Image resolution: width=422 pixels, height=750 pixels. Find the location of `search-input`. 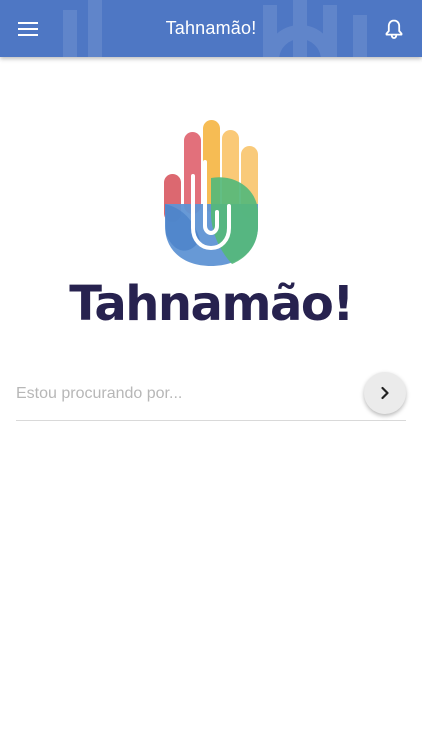

search-input is located at coordinates (186, 394).